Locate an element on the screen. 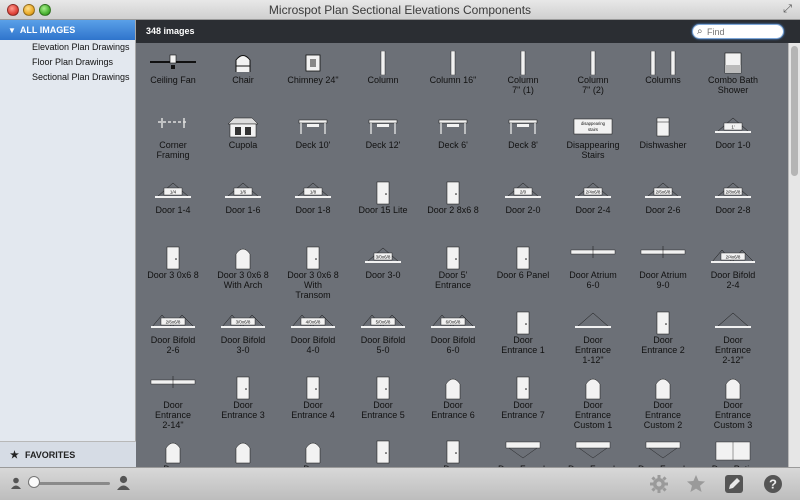 The height and width of the screenshot is (500, 800). image-thumbnail: Corner Framing is located at coordinates (173, 138).